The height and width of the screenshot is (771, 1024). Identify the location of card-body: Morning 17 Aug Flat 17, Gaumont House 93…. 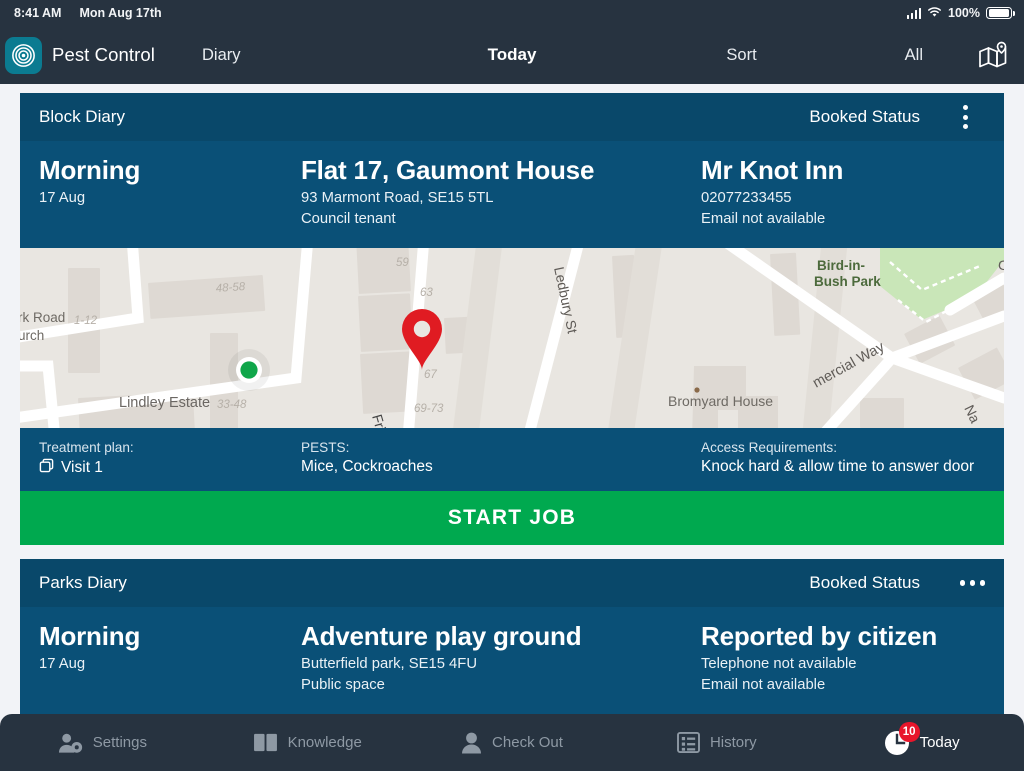
(512, 194).